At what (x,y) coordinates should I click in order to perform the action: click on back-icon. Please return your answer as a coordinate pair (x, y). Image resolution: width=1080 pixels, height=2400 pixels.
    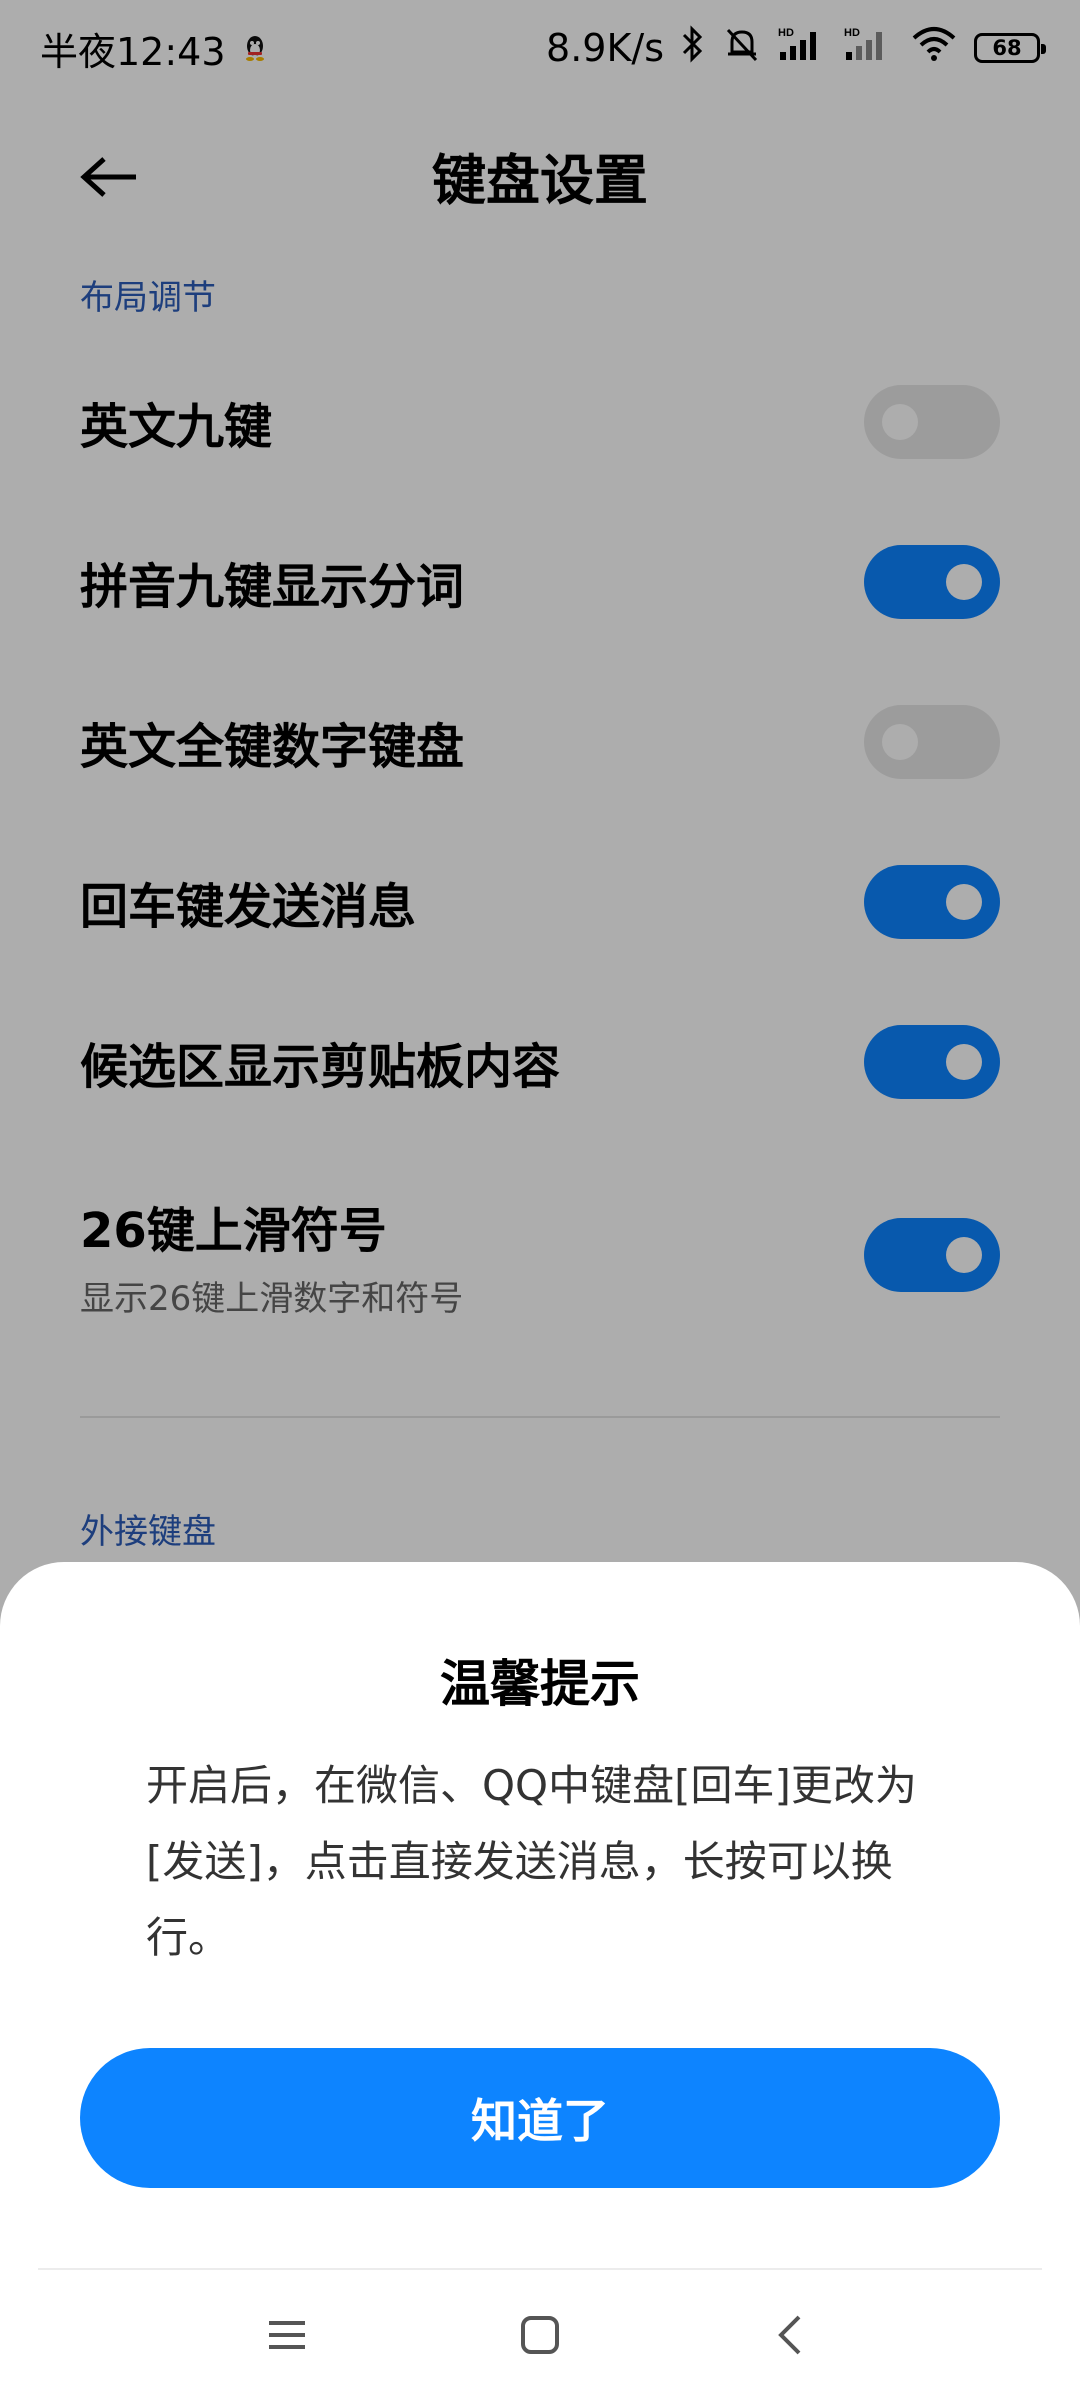
    Looking at the image, I should click on (789, 2335).